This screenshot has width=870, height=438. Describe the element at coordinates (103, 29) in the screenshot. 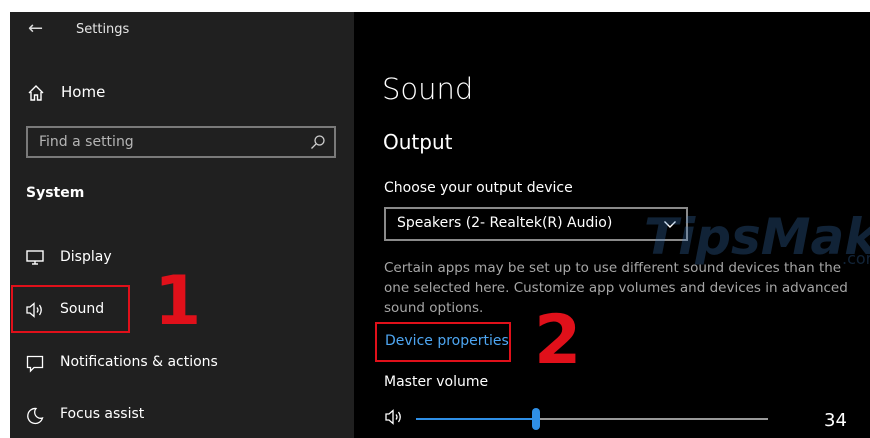

I see `window-title: Settings` at that location.